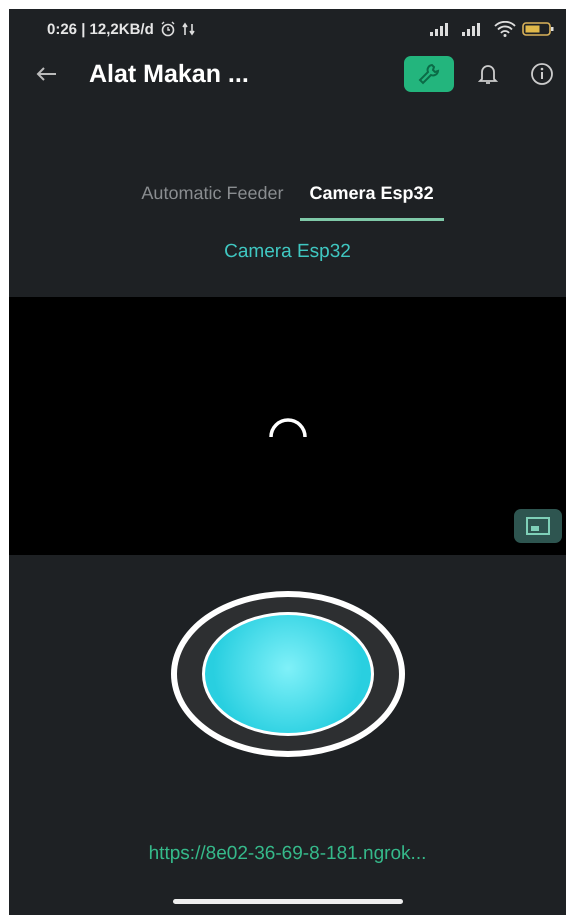  Describe the element at coordinates (100, 29) in the screenshot. I see `status-time: 0:26 | 12,2KB/d` at that location.